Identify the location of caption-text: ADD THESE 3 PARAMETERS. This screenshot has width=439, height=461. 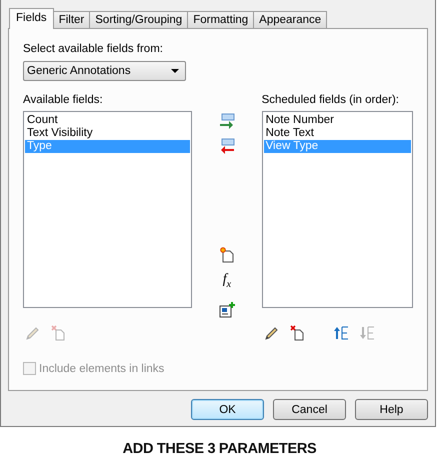
(220, 449).